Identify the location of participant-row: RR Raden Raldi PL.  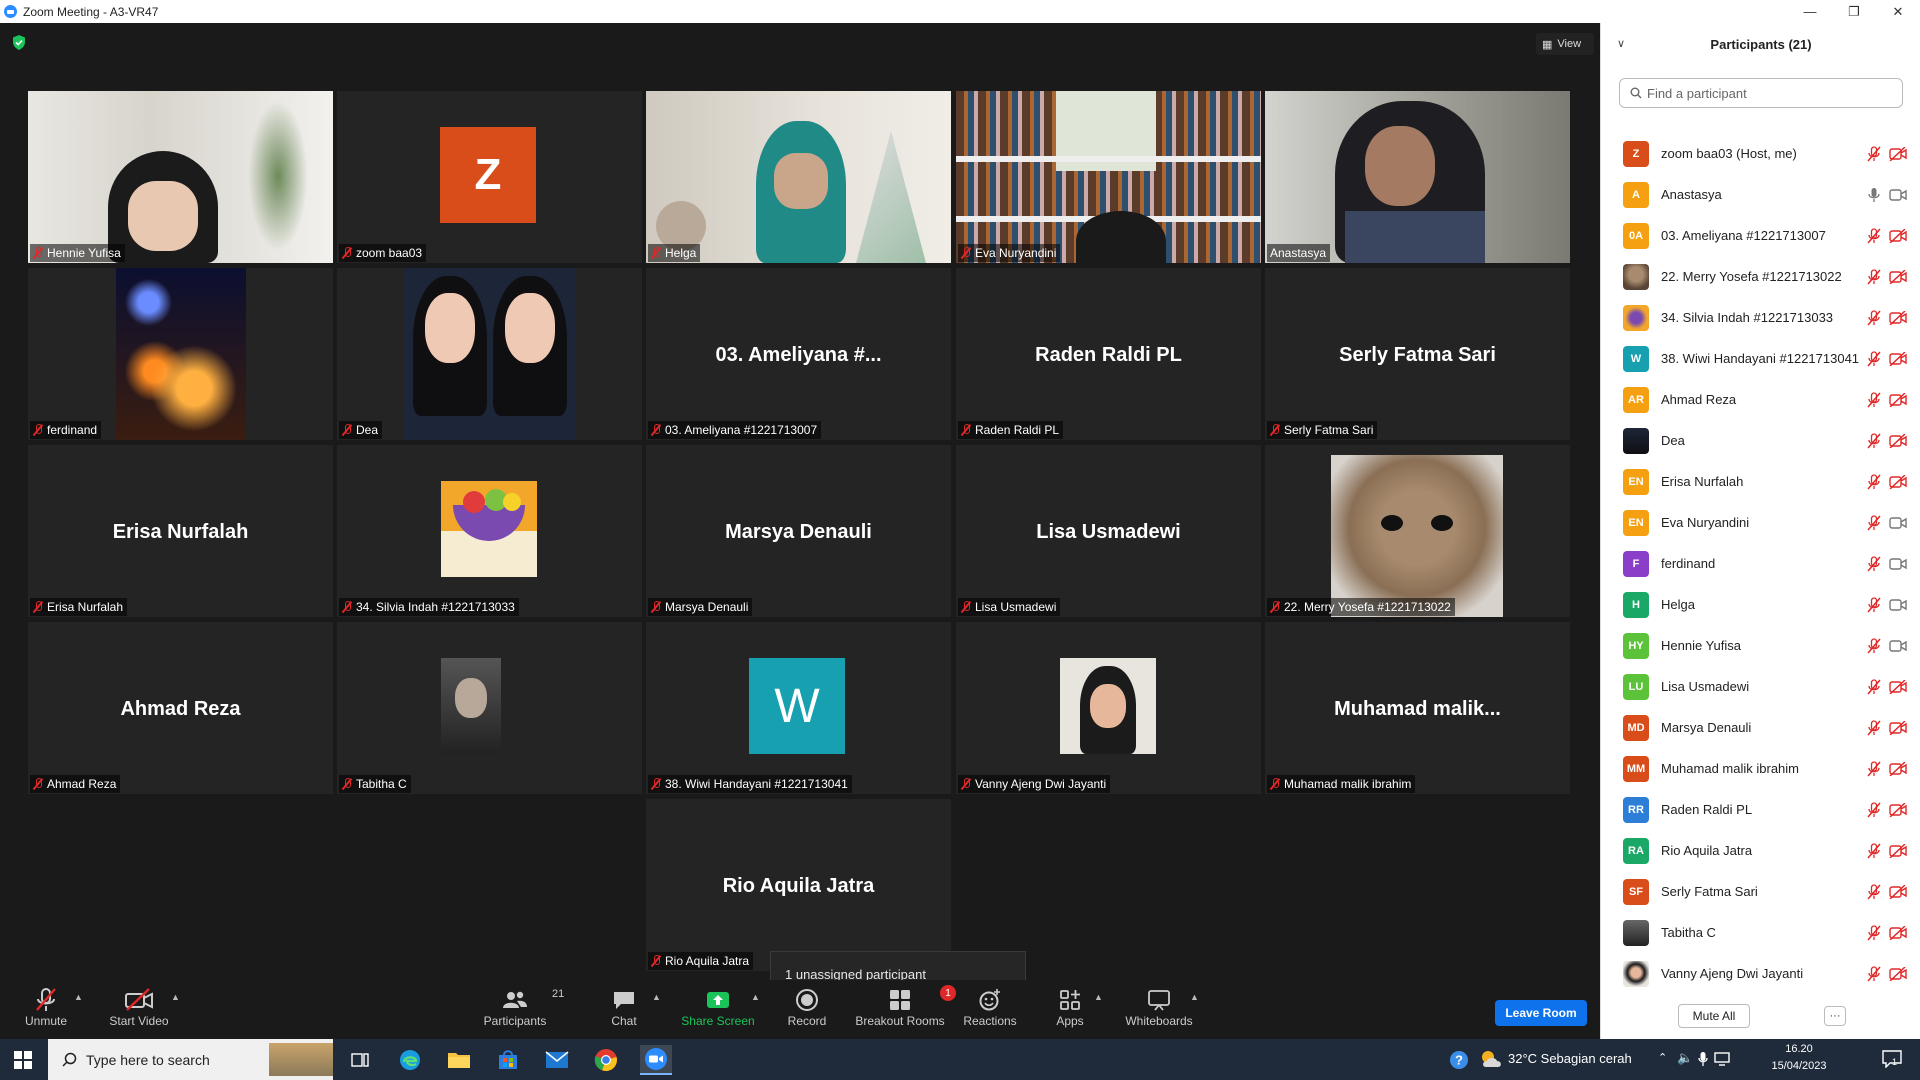
(1760, 809).